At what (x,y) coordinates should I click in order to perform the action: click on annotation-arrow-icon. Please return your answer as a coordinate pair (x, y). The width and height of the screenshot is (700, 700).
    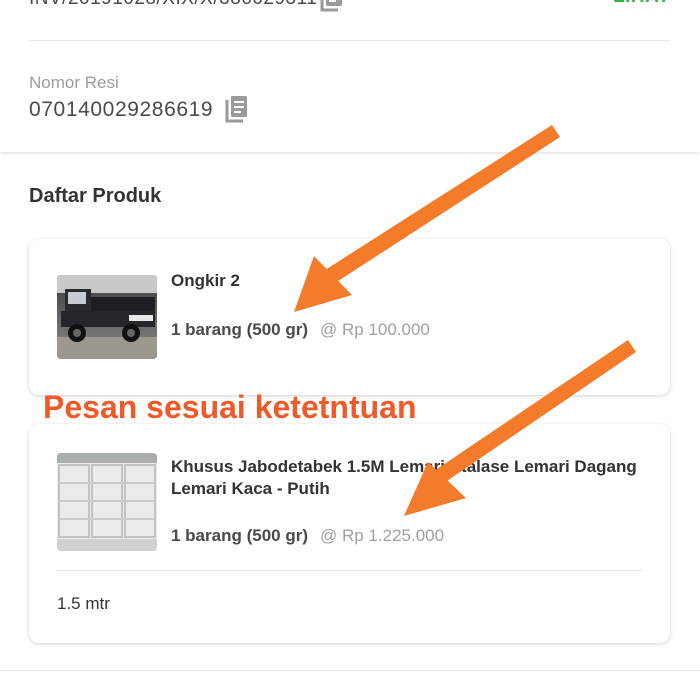
    Looking at the image, I should click on (520, 428).